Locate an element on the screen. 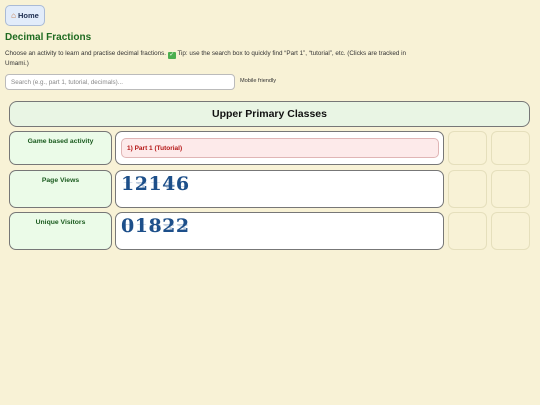 This screenshot has width=540, height=405. row-label-game-activity: Game based activity is located at coordinates (60, 148).